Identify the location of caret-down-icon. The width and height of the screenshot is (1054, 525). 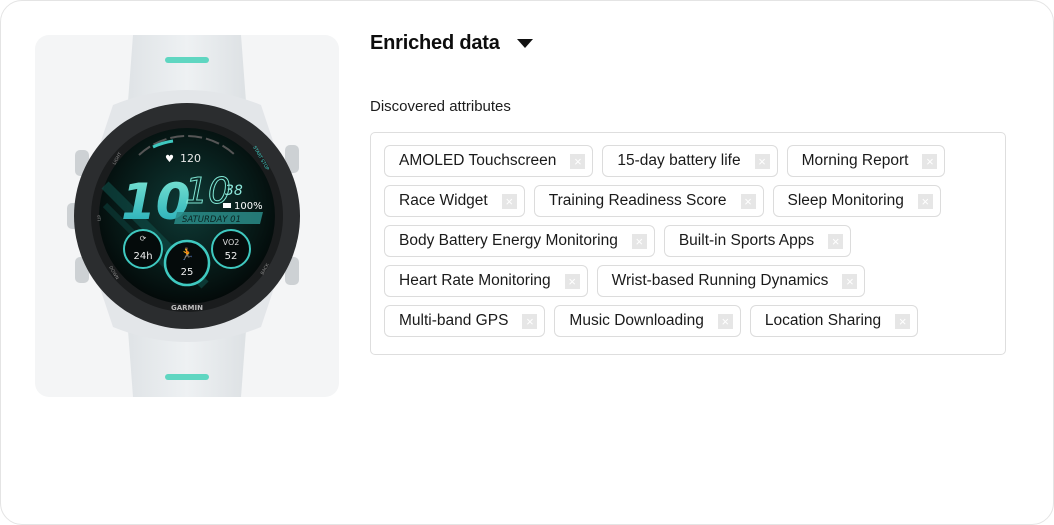
(524, 43).